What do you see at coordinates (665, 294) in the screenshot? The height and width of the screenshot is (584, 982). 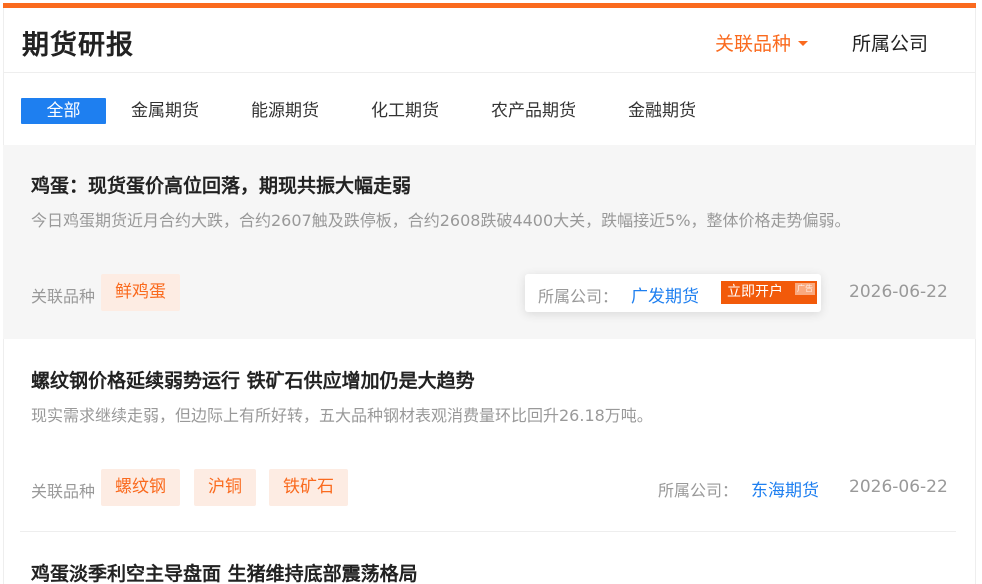 I see `company-link: 广发期货` at bounding box center [665, 294].